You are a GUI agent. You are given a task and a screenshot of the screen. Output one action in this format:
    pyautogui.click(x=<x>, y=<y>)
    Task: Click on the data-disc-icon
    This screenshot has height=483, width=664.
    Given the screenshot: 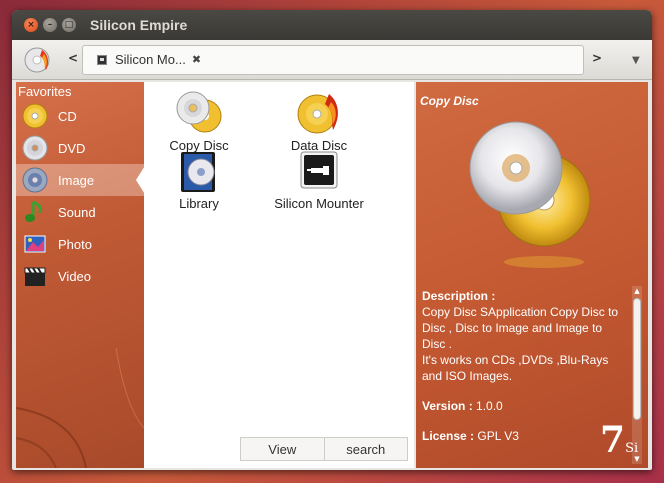 What is the action you would take?
    pyautogui.click(x=317, y=114)
    